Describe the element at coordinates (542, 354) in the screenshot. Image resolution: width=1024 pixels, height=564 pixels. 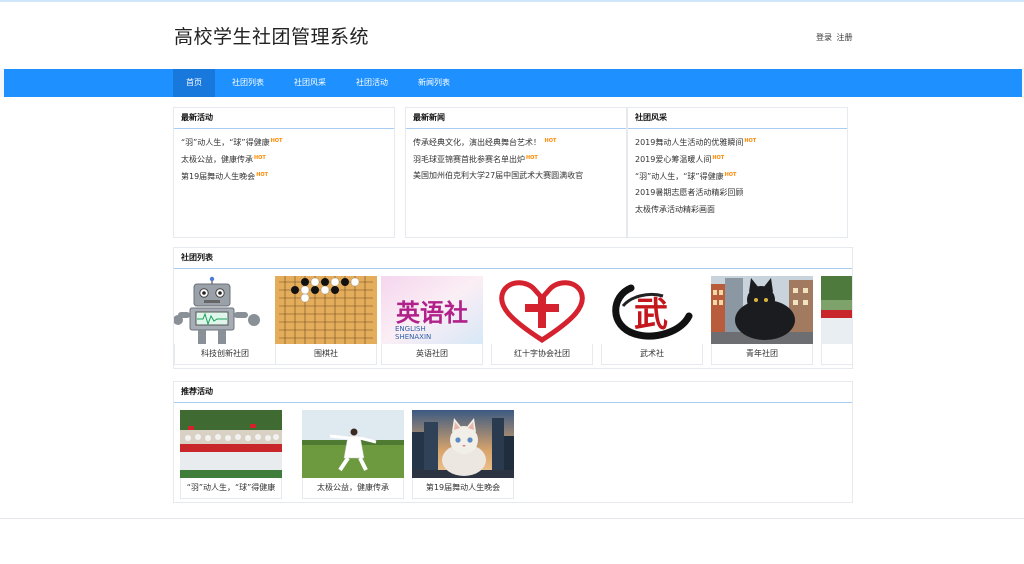
I see `club-name: 红十字协会社团` at that location.